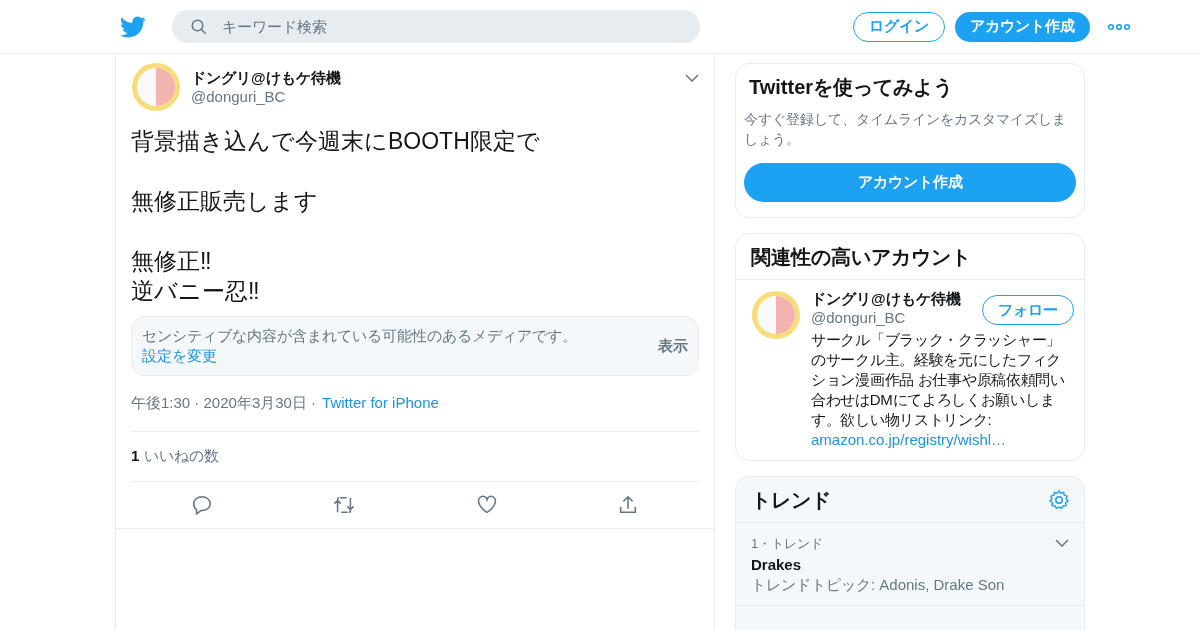  Describe the element at coordinates (1119, 26) in the screenshot. I see `more-icon` at that location.